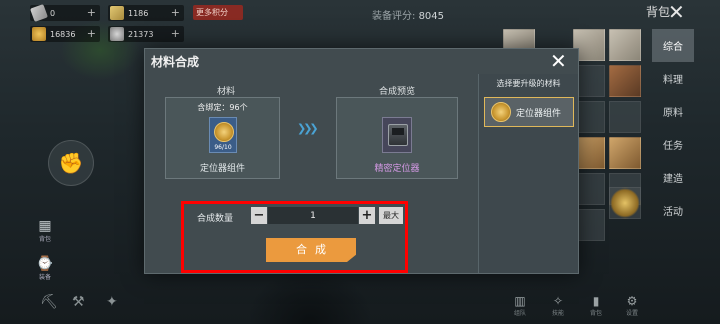 The height and width of the screenshot is (324, 720). What do you see at coordinates (138, 13) in the screenshot?
I see `resource-value: 1186` at bounding box center [138, 13].